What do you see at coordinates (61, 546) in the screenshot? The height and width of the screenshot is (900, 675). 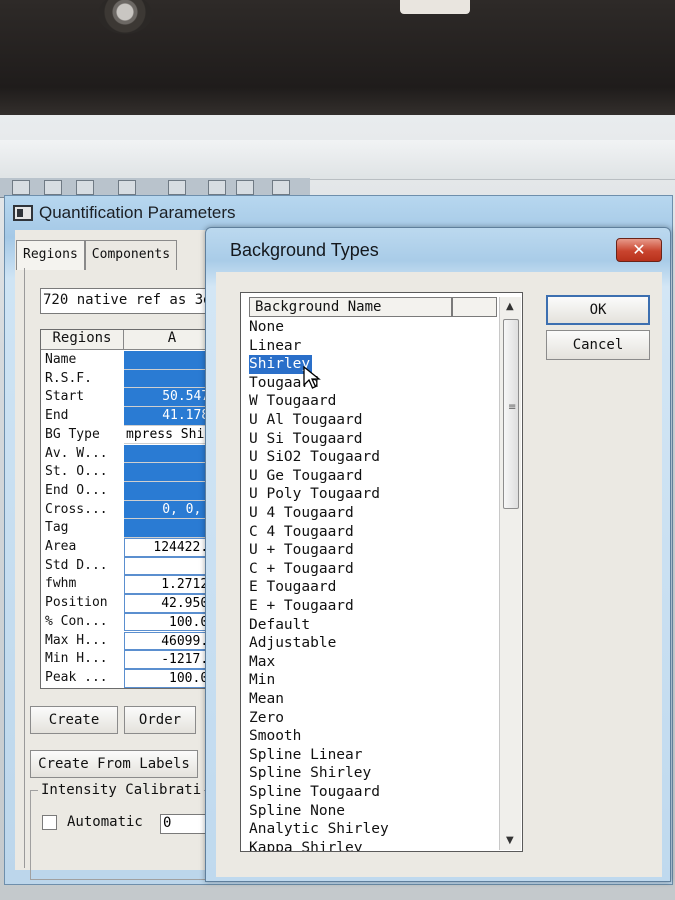 I see `row-label: Area` at bounding box center [61, 546].